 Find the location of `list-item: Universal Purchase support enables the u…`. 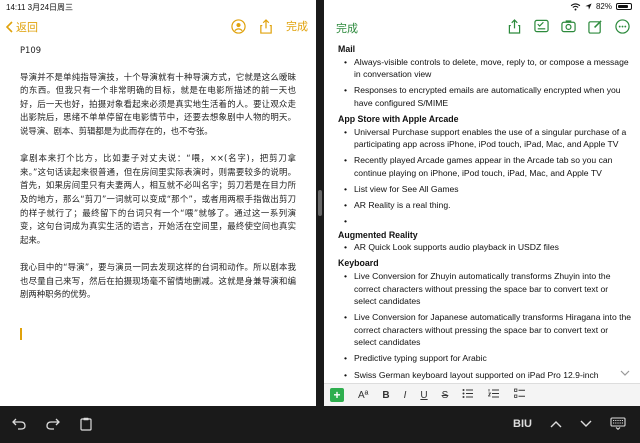

list-item: Universal Purchase support enables the u… is located at coordinates (488, 138).